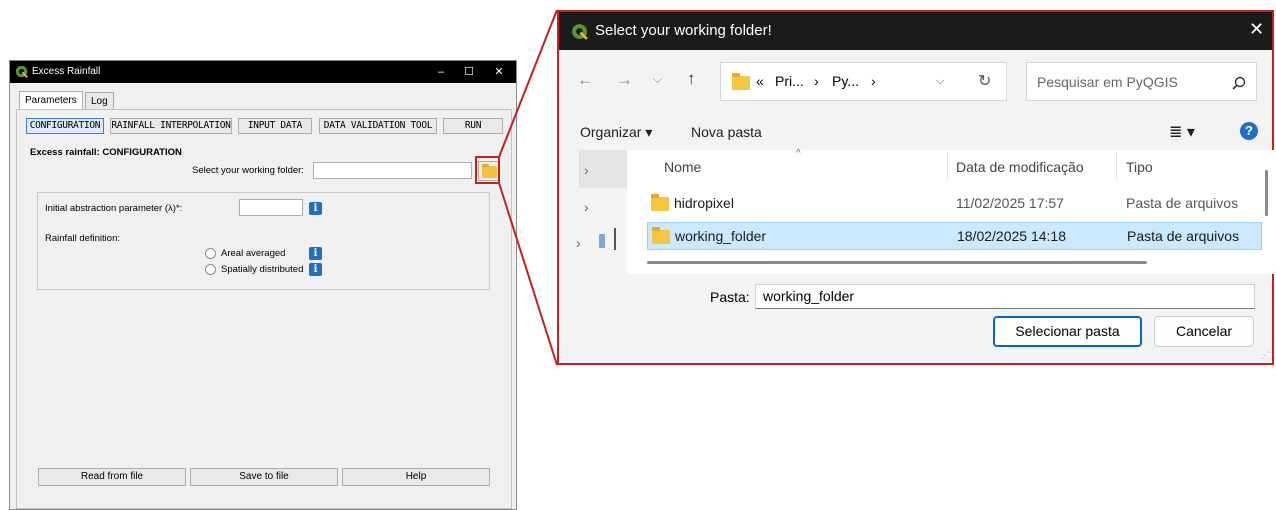 This screenshot has height=510, width=1276. What do you see at coordinates (683, 30) in the screenshot?
I see `dialog-title: Select your working folder!` at bounding box center [683, 30].